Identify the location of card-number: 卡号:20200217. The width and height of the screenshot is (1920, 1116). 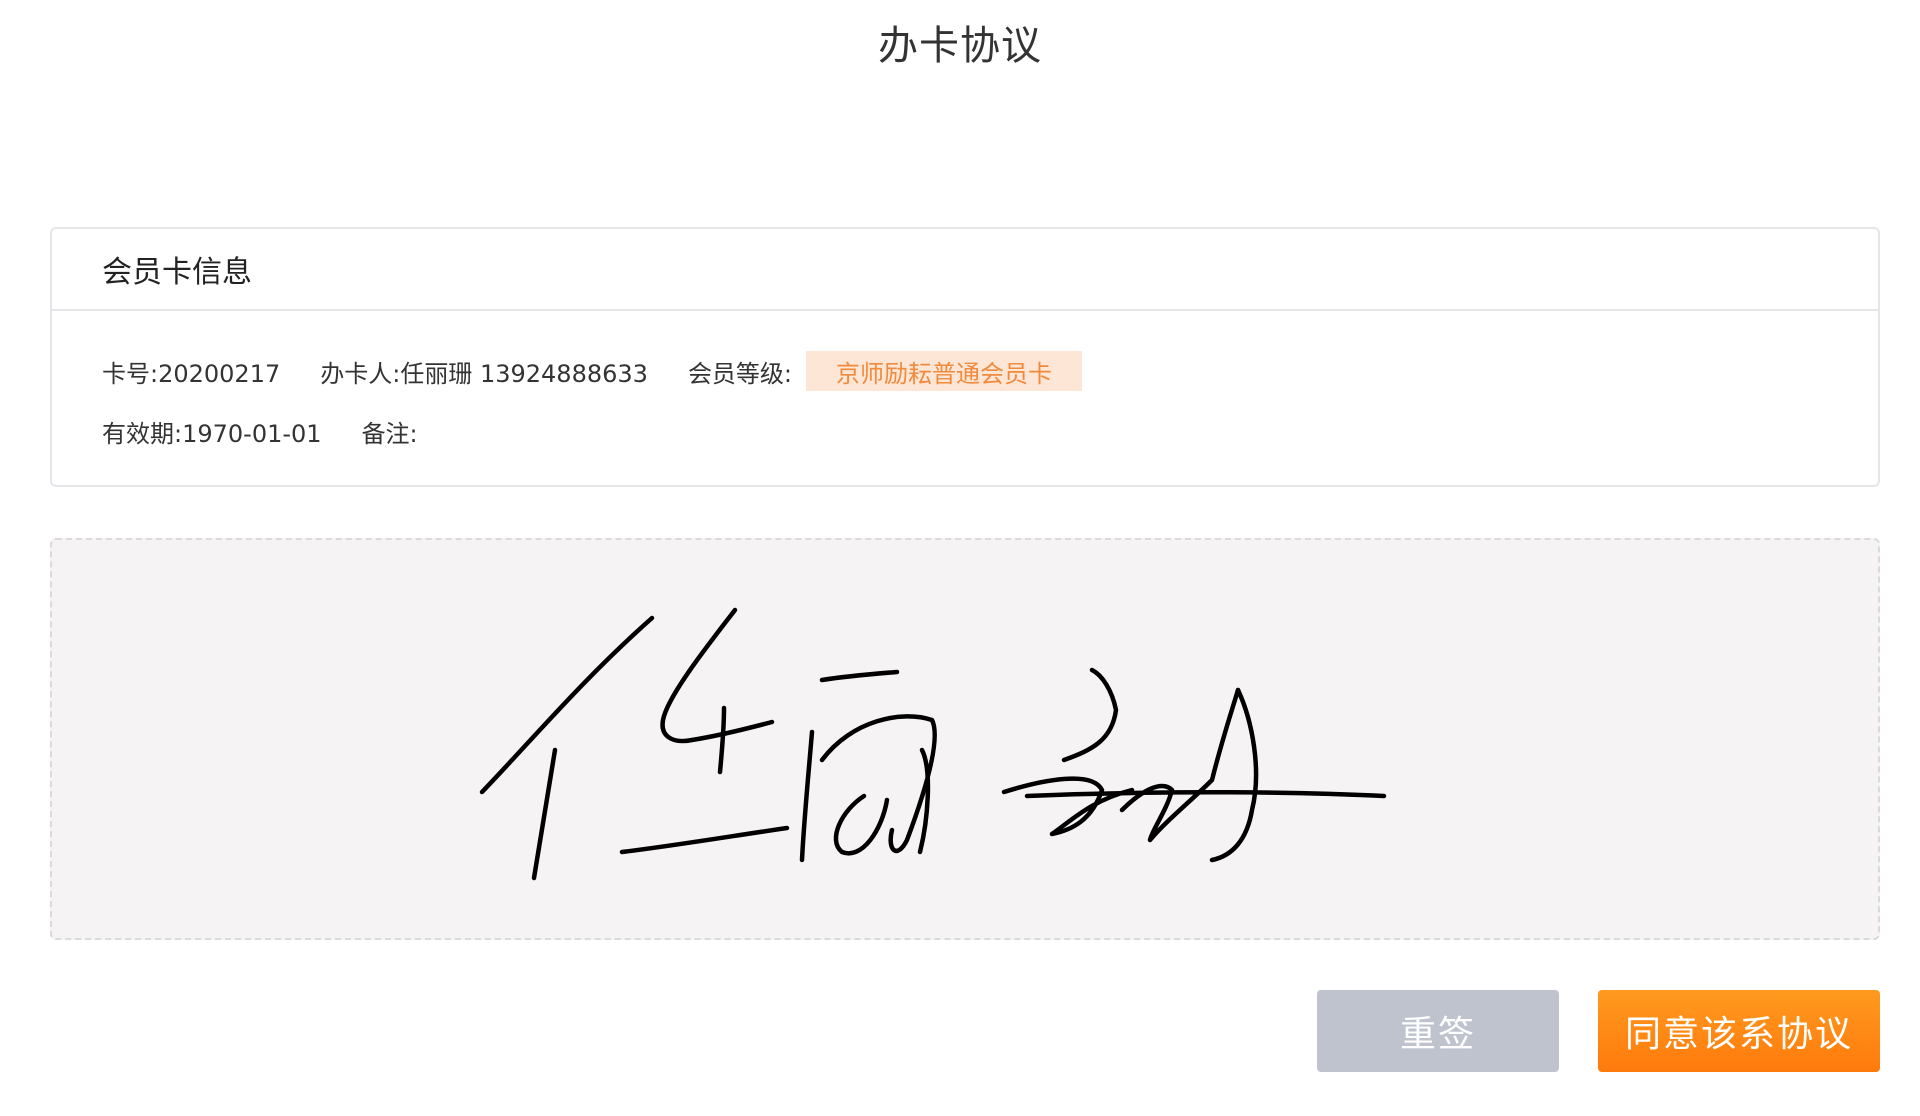
(191, 373).